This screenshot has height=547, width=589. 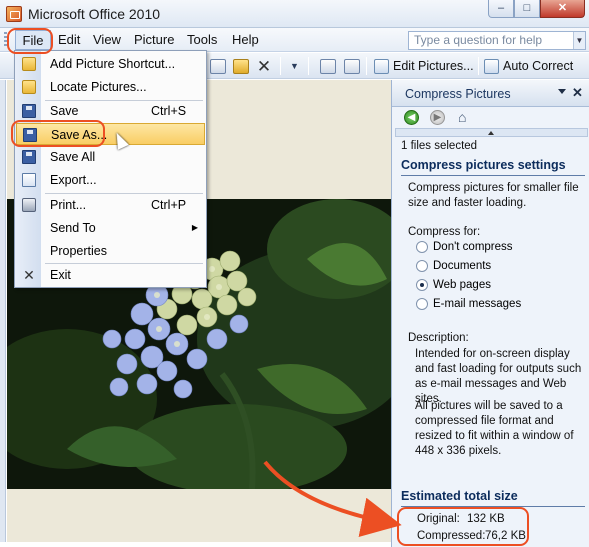 I want to click on annotation-arrow, so click(x=332, y=498).